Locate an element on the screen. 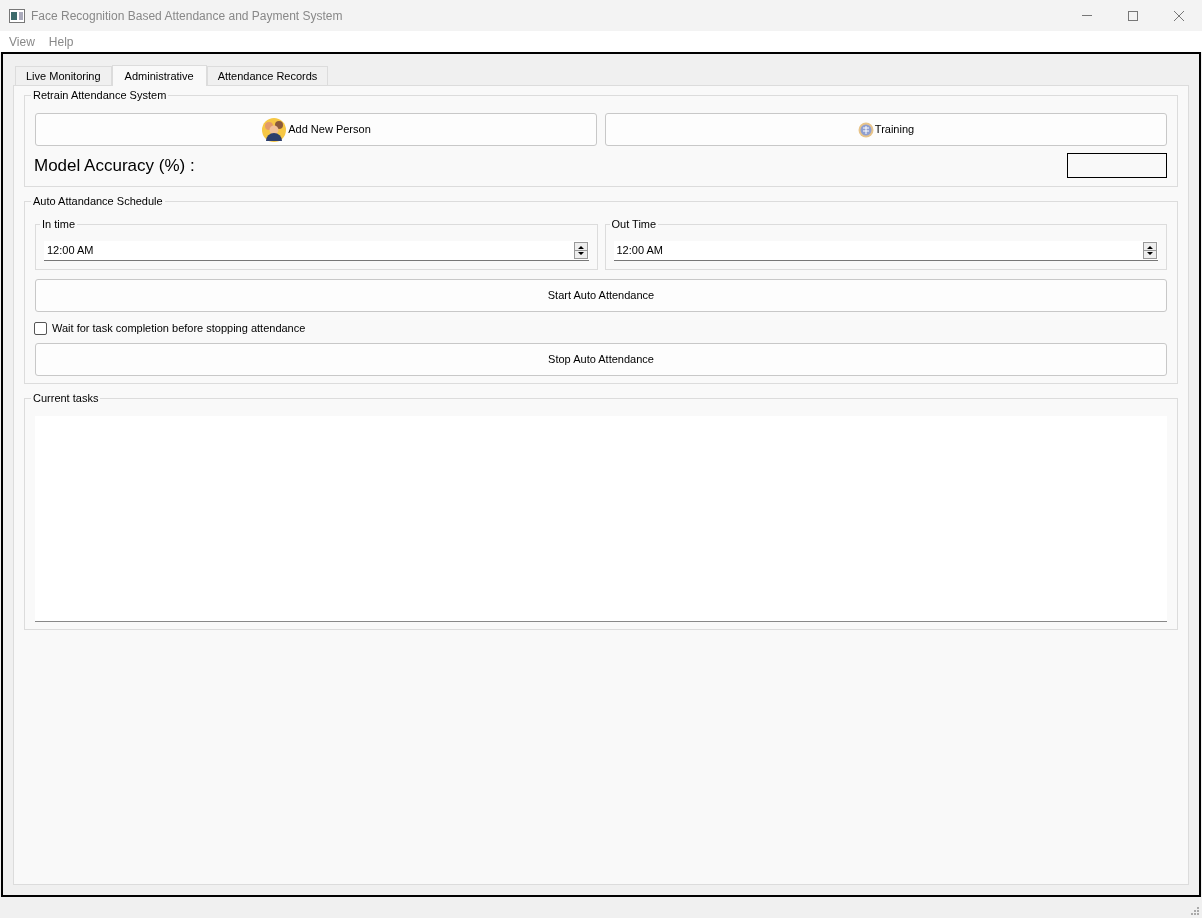  tab: Live Monitoring is located at coordinates (63, 75).